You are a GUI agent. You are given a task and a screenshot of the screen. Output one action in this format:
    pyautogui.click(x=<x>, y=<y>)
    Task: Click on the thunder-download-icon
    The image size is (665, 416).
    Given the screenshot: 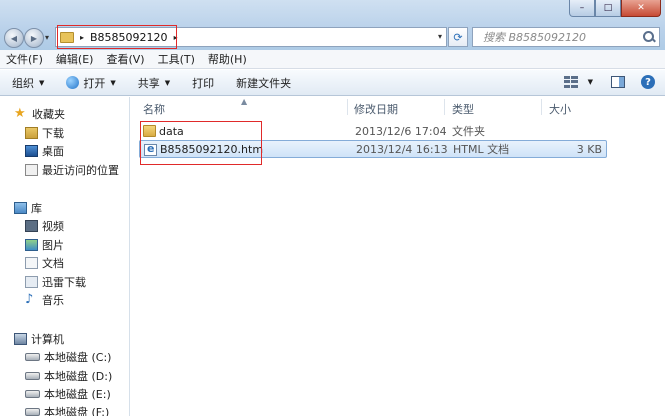 What is the action you would take?
    pyautogui.click(x=31, y=282)
    